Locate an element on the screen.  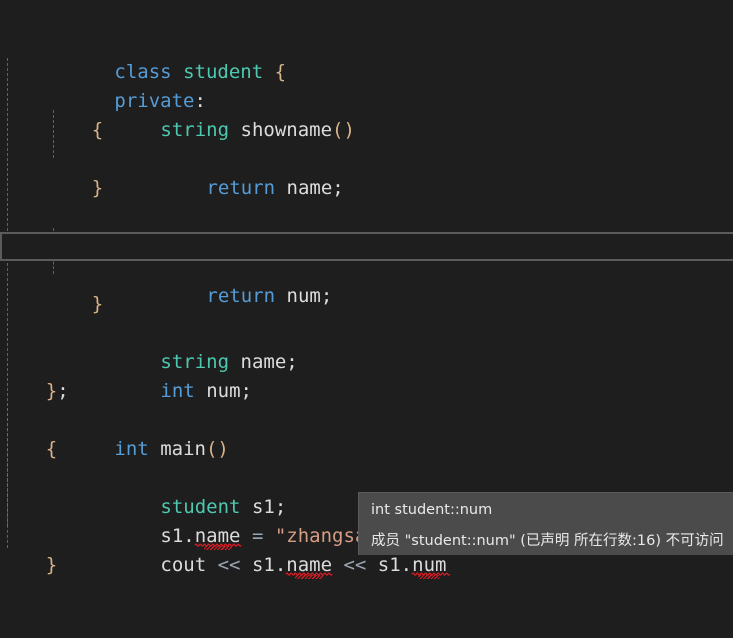
code-line-4: { is located at coordinates (366, 114).